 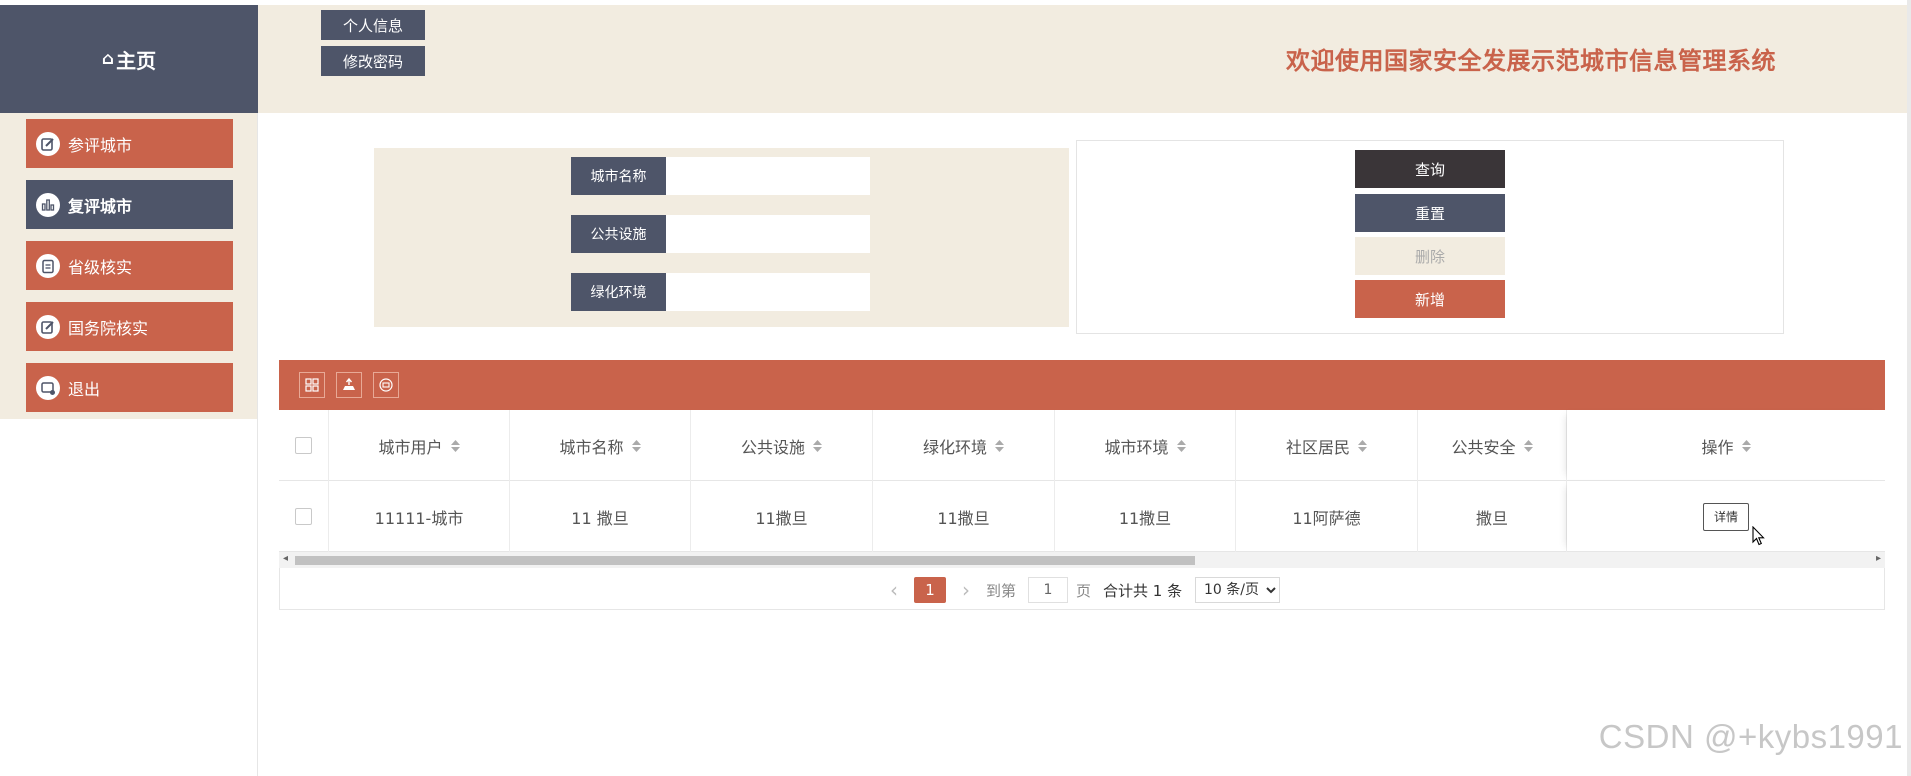 I want to click on column-header: 社区居民, so click(x=1327, y=445).